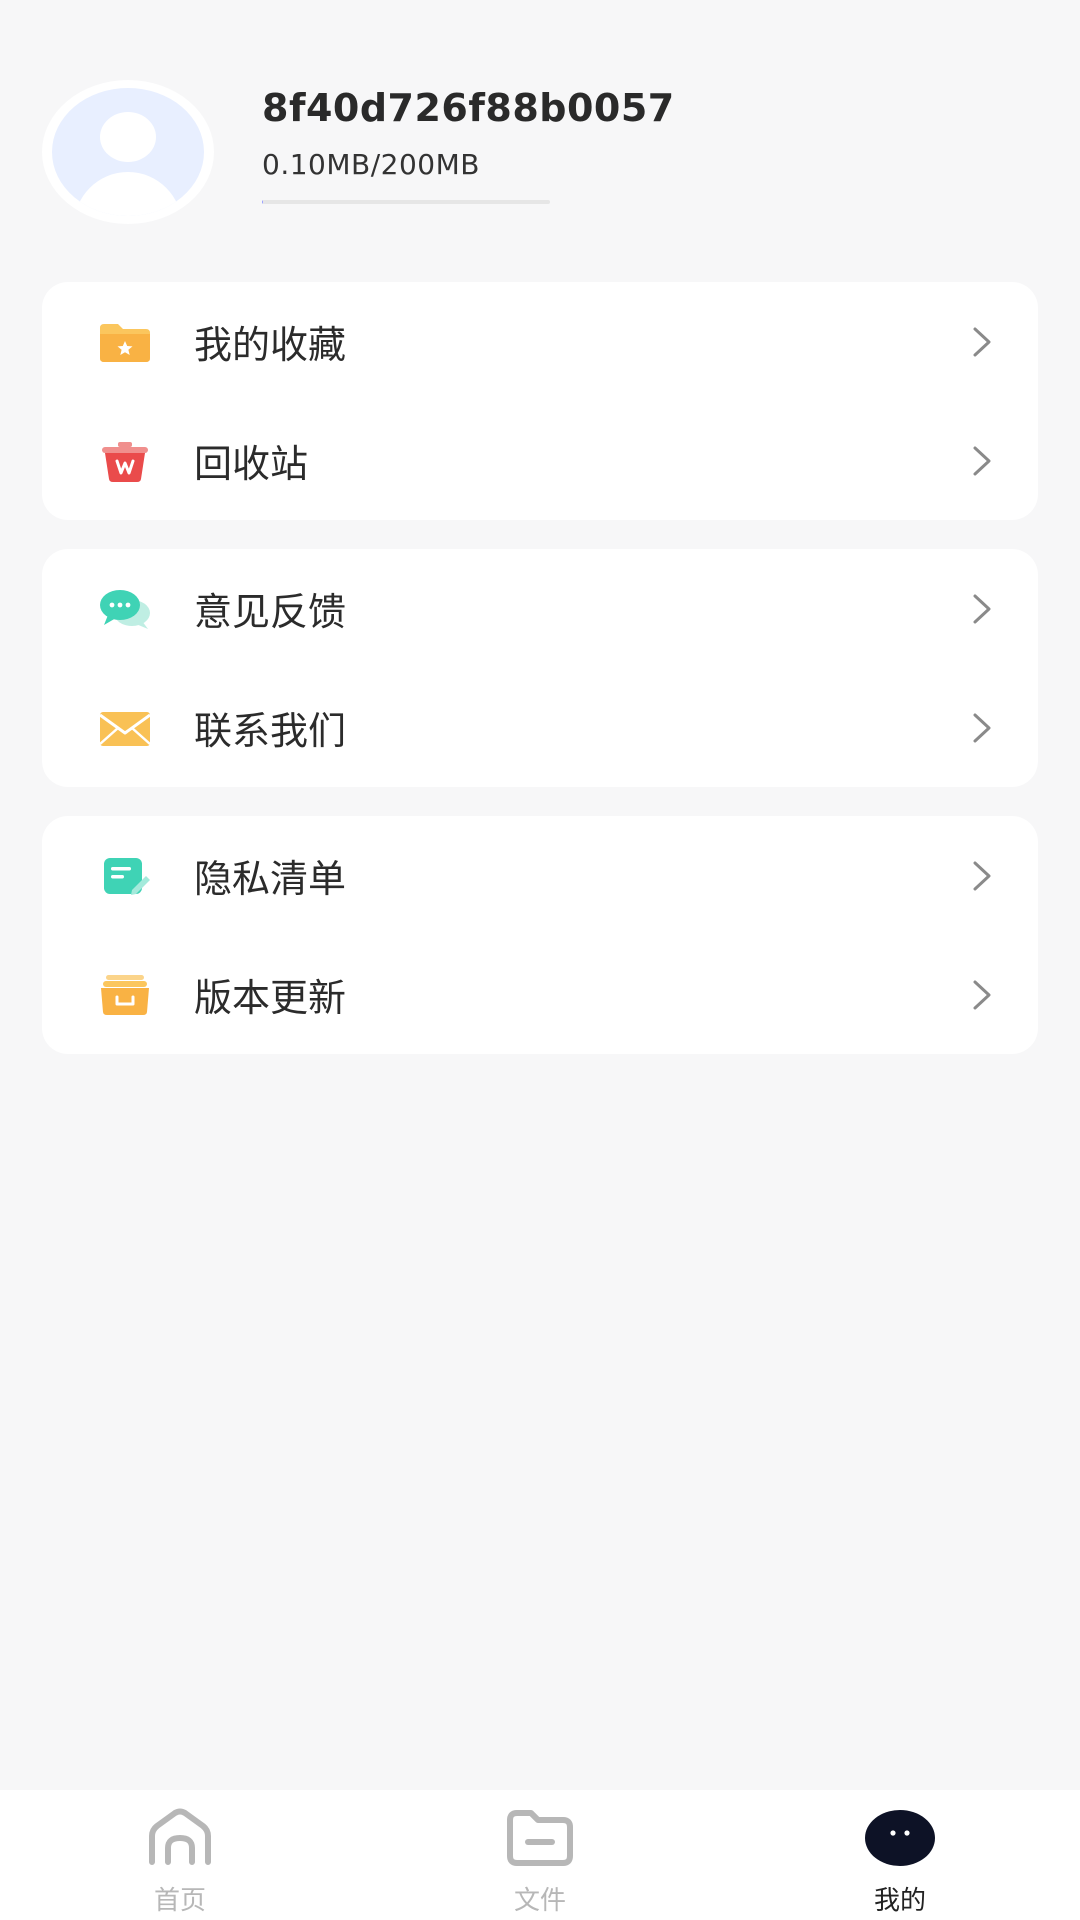  I want to click on avatar-placeholder-icon, so click(128, 152).